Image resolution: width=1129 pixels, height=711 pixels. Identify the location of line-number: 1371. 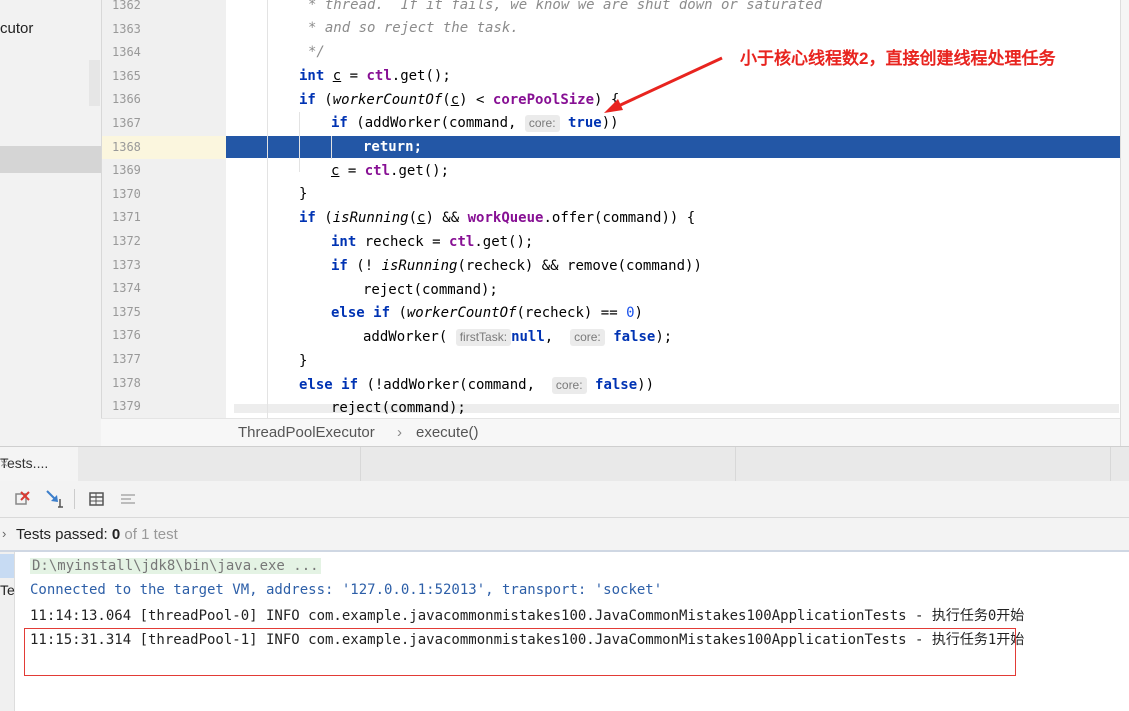
(126, 217).